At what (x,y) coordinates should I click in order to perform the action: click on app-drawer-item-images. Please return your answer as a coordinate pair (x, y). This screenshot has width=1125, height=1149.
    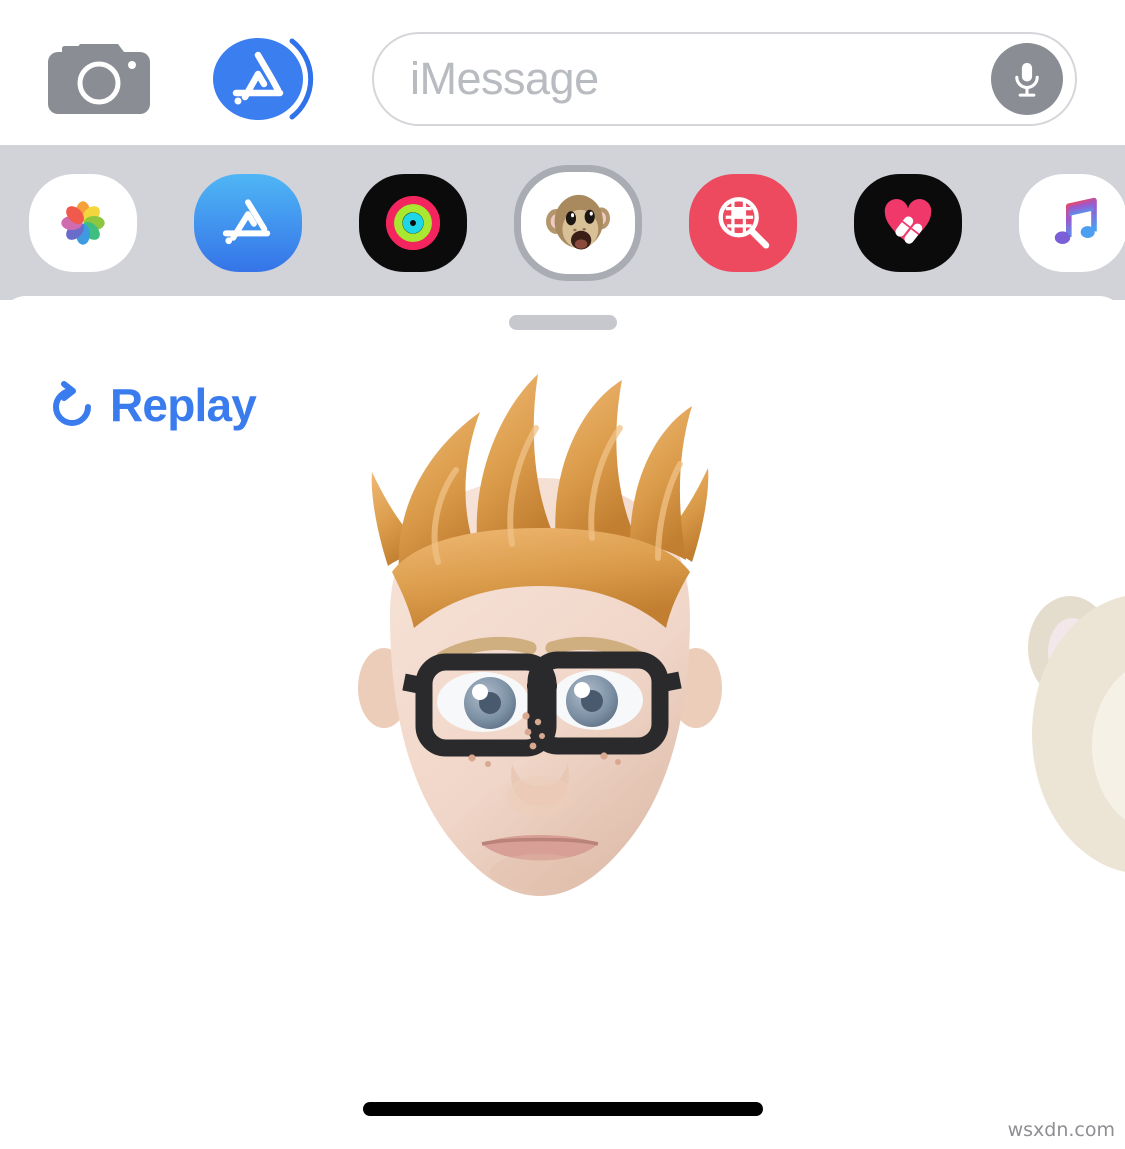
    Looking at the image, I should click on (742, 222).